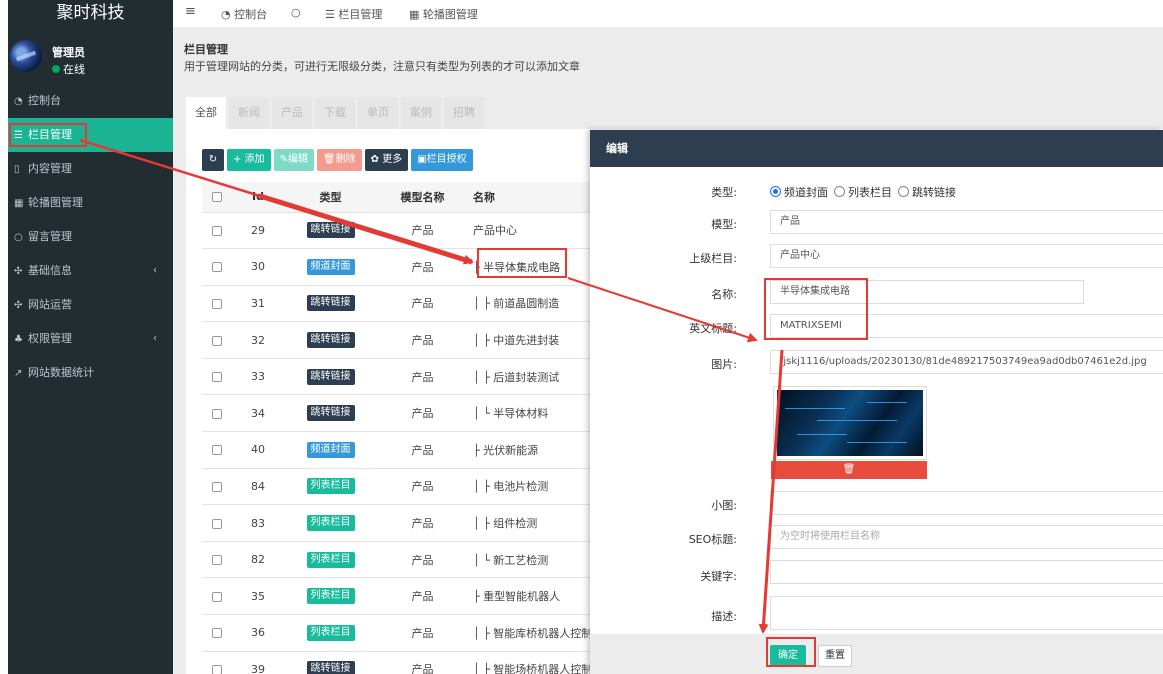 This screenshot has width=1163, height=674. What do you see at coordinates (330, 197) in the screenshot?
I see `col-type: 类型` at bounding box center [330, 197].